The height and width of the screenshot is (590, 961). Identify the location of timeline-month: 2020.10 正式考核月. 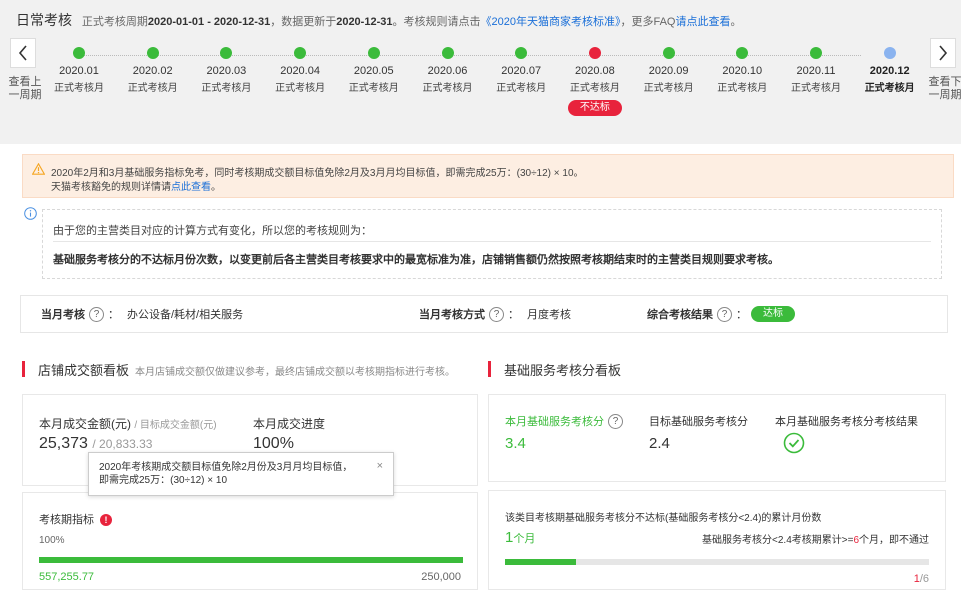
(742, 70).